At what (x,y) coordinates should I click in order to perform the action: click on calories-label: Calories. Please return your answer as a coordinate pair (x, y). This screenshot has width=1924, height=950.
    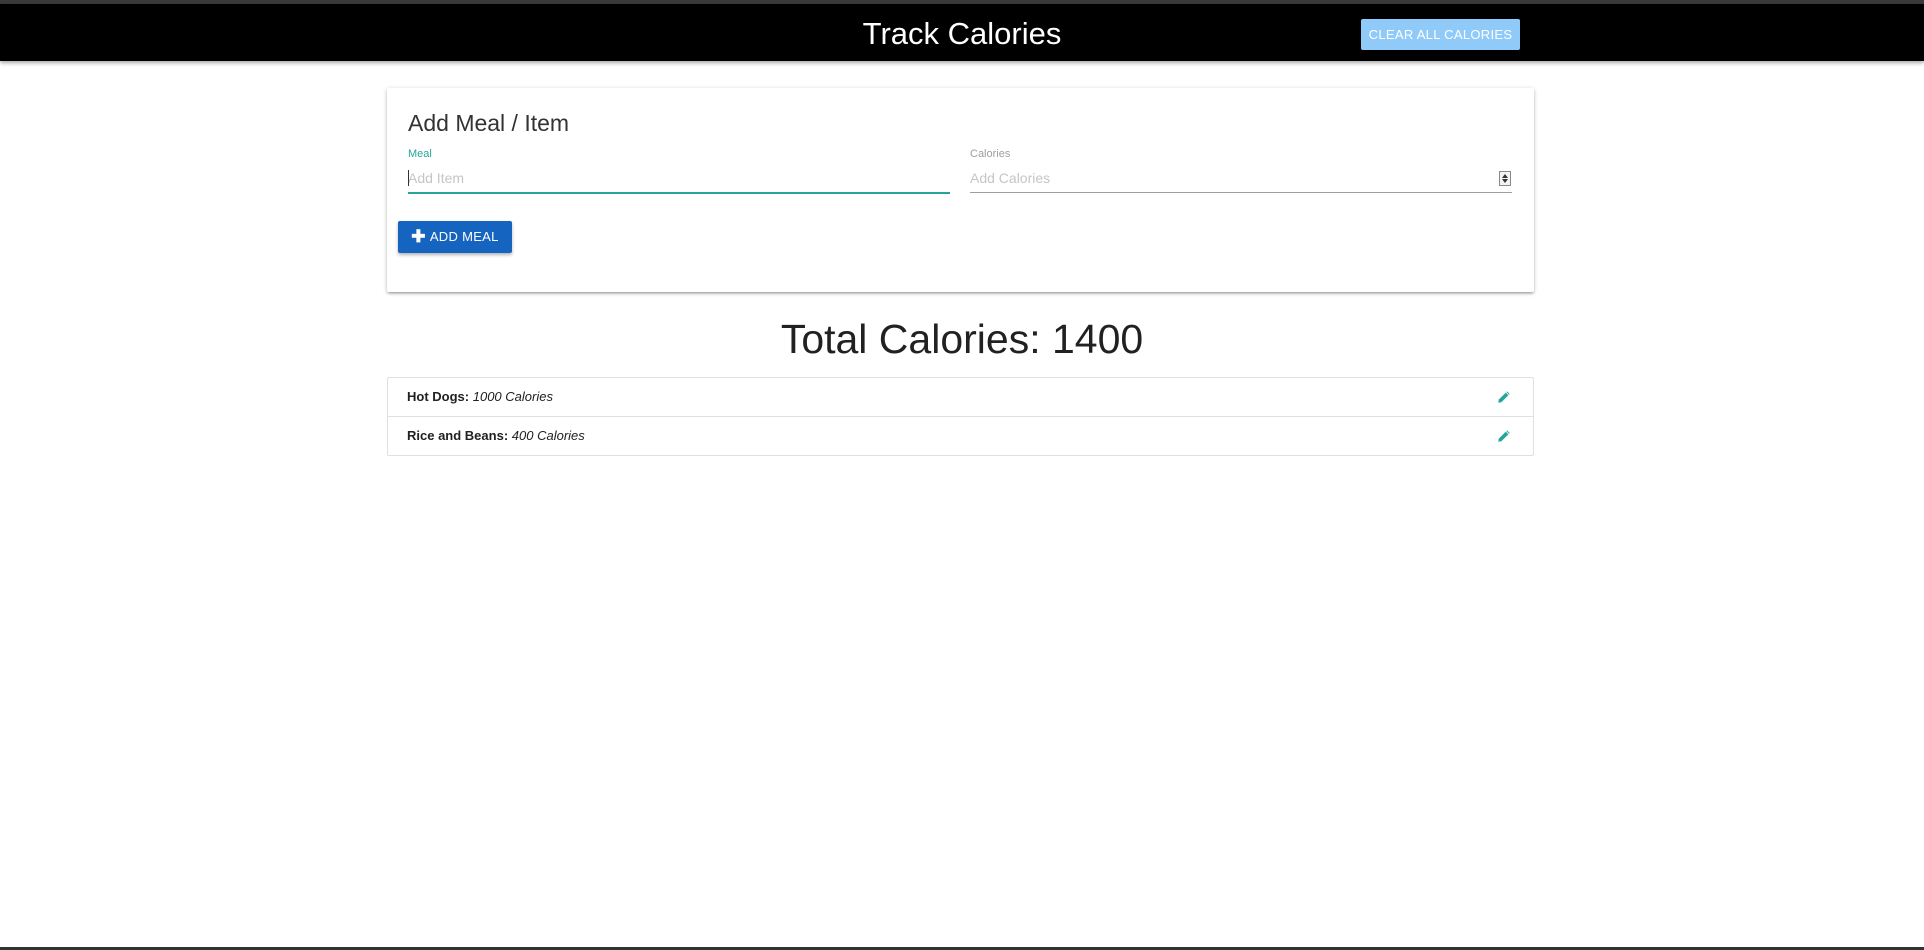
    Looking at the image, I should click on (990, 154).